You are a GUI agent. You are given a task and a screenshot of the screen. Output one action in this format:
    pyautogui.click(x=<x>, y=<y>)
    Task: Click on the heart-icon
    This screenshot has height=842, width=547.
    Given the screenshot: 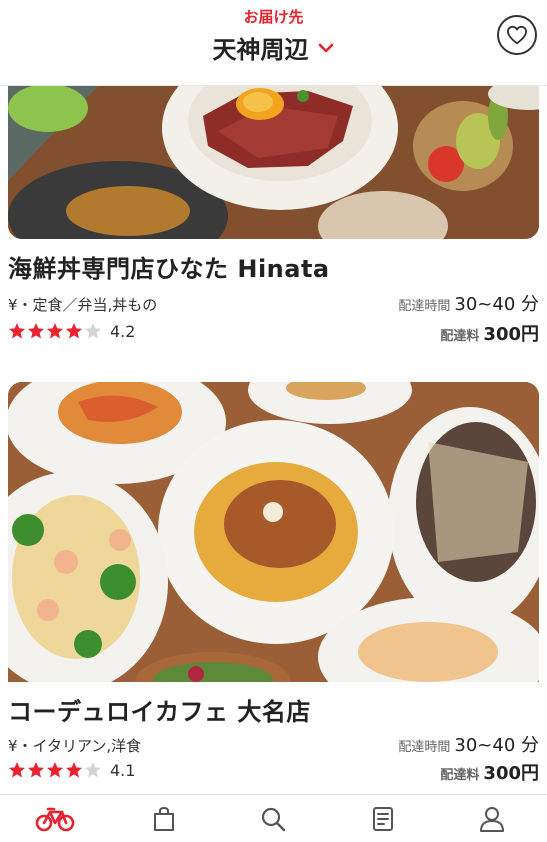 What is the action you would take?
    pyautogui.click(x=516, y=35)
    